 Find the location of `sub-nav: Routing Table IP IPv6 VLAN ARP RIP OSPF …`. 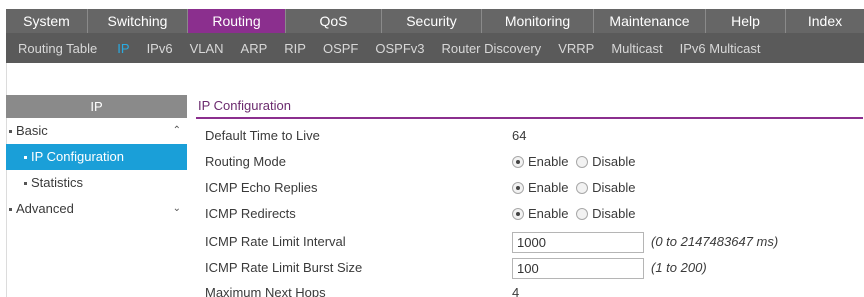

sub-nav: Routing Table IP IPv6 VLAN ARP RIP OSPF … is located at coordinates (435, 48).